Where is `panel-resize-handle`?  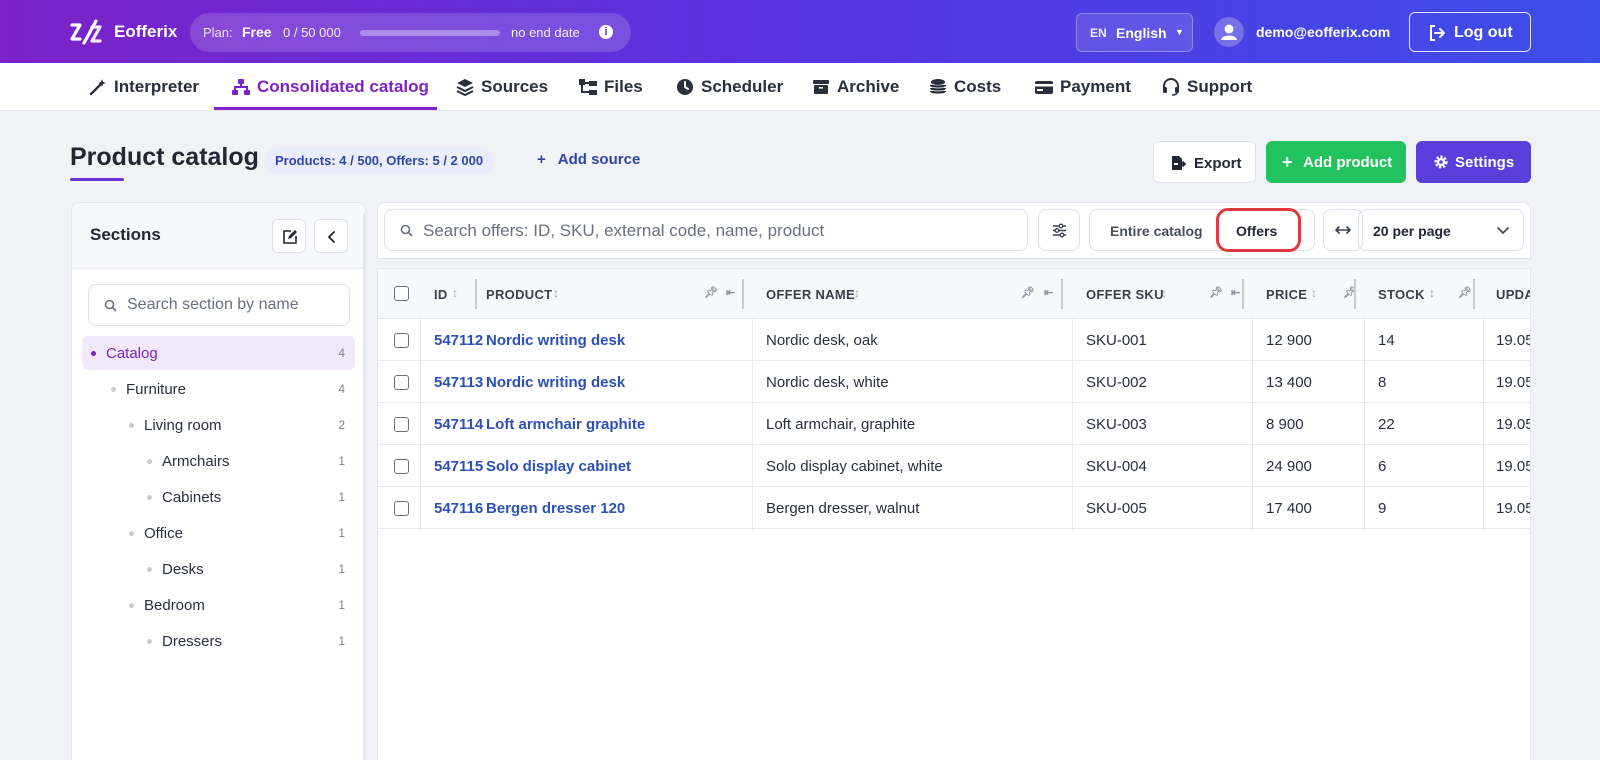
panel-resize-handle is located at coordinates (364, 486).